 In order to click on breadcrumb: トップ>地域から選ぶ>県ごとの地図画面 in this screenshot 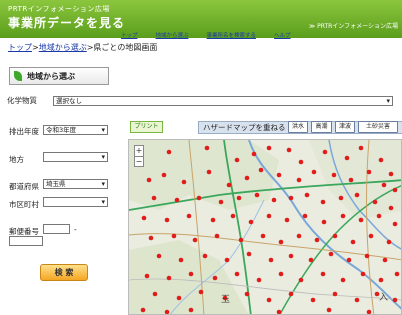, I will do `click(83, 47)`.